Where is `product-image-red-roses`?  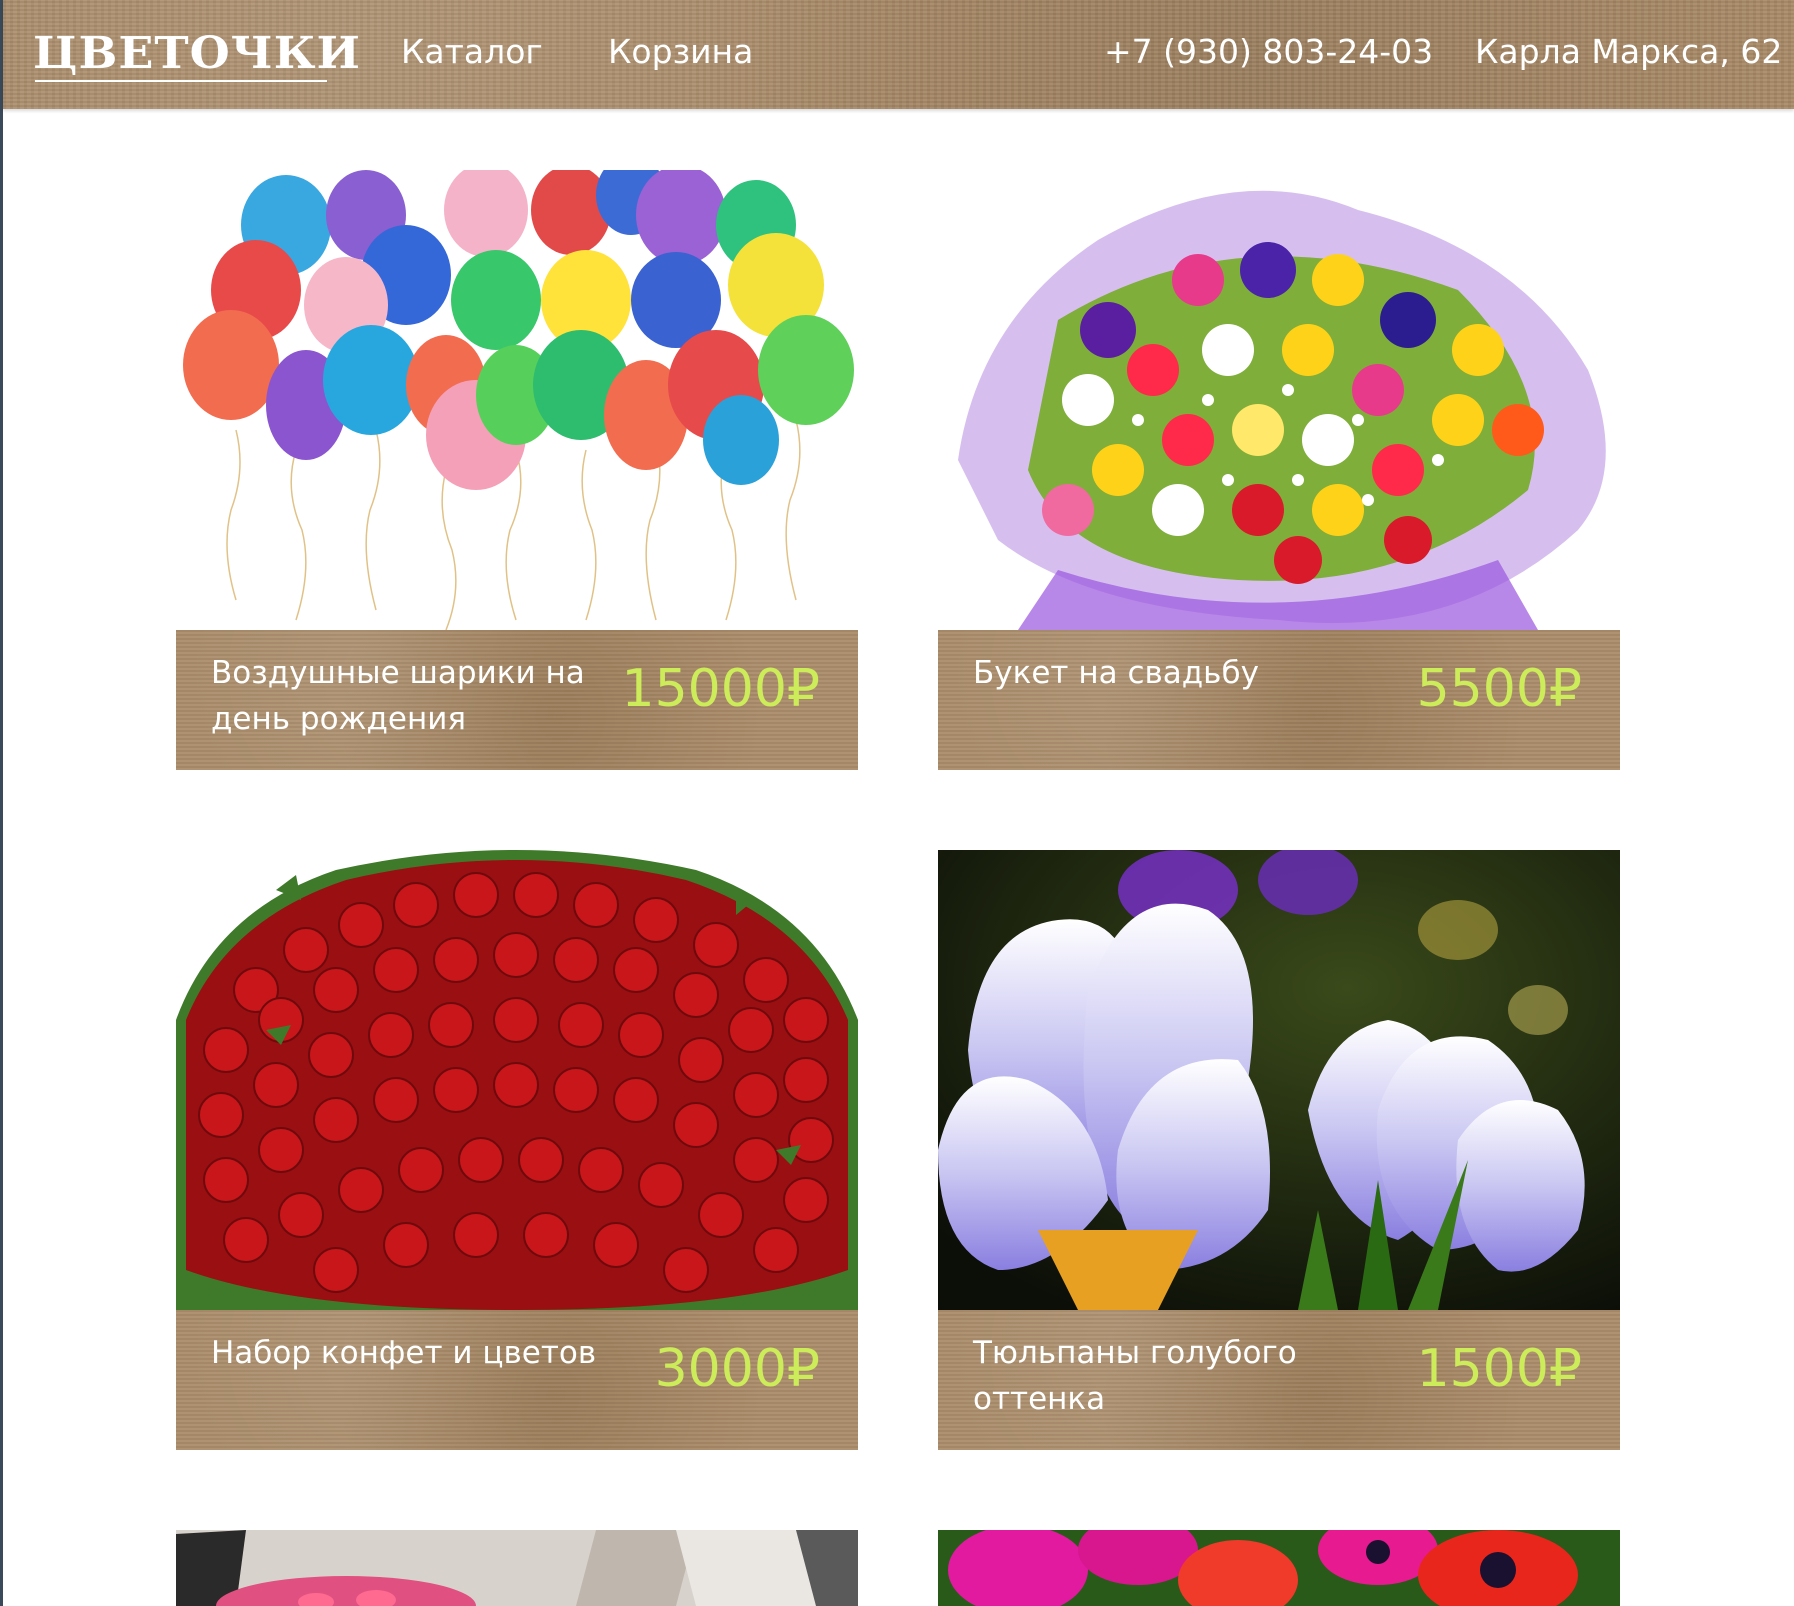 product-image-red-roses is located at coordinates (517, 1080).